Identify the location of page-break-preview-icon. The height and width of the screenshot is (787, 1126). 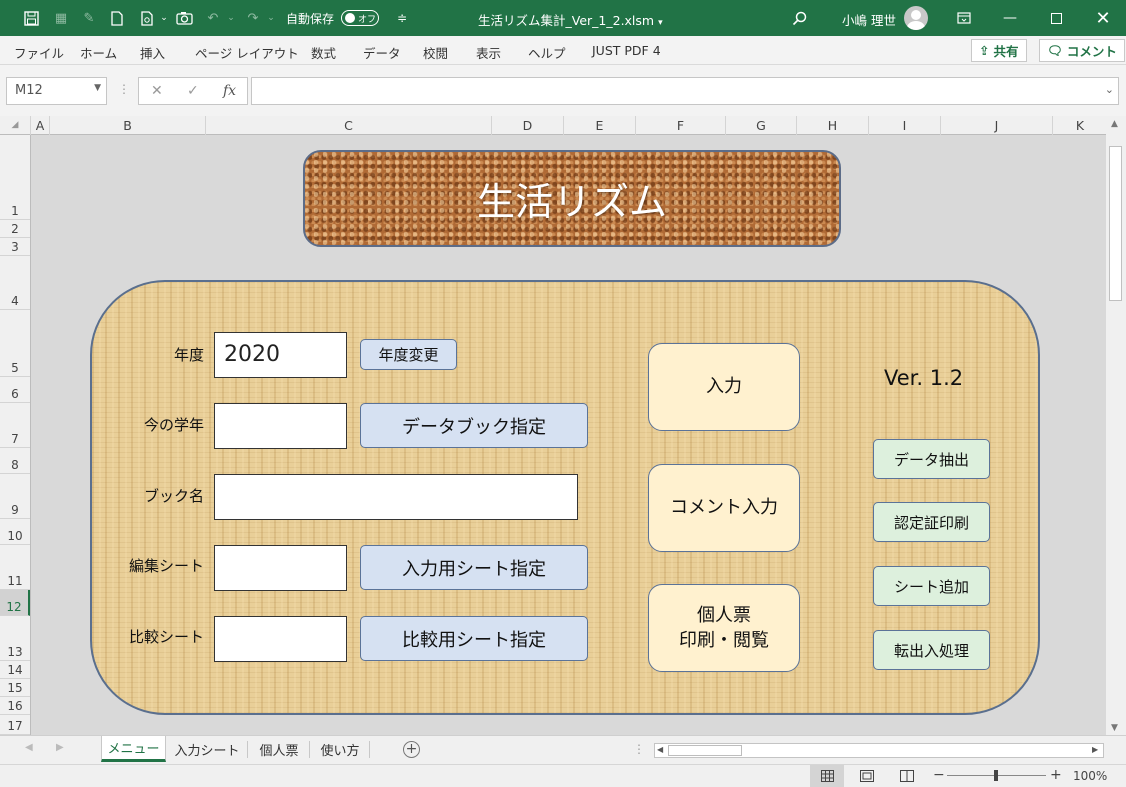
(907, 777).